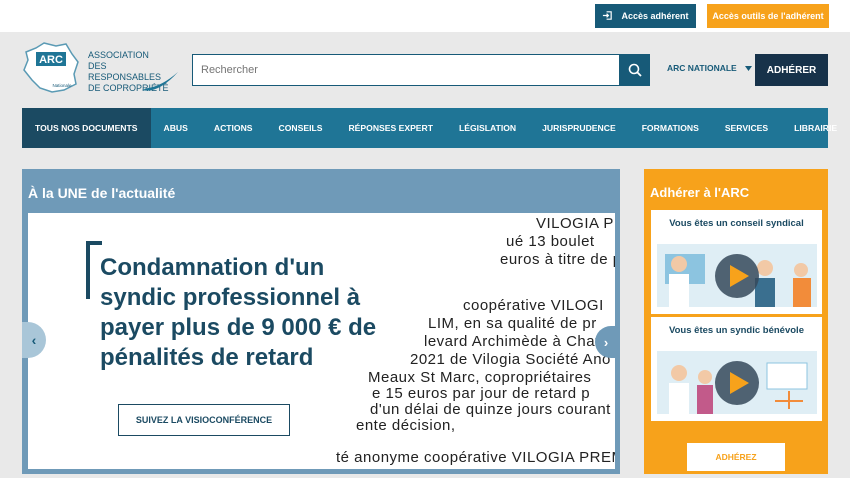 This screenshot has width=850, height=478. What do you see at coordinates (670, 128) in the screenshot?
I see `nav-item-formations: FORMATIONS` at bounding box center [670, 128].